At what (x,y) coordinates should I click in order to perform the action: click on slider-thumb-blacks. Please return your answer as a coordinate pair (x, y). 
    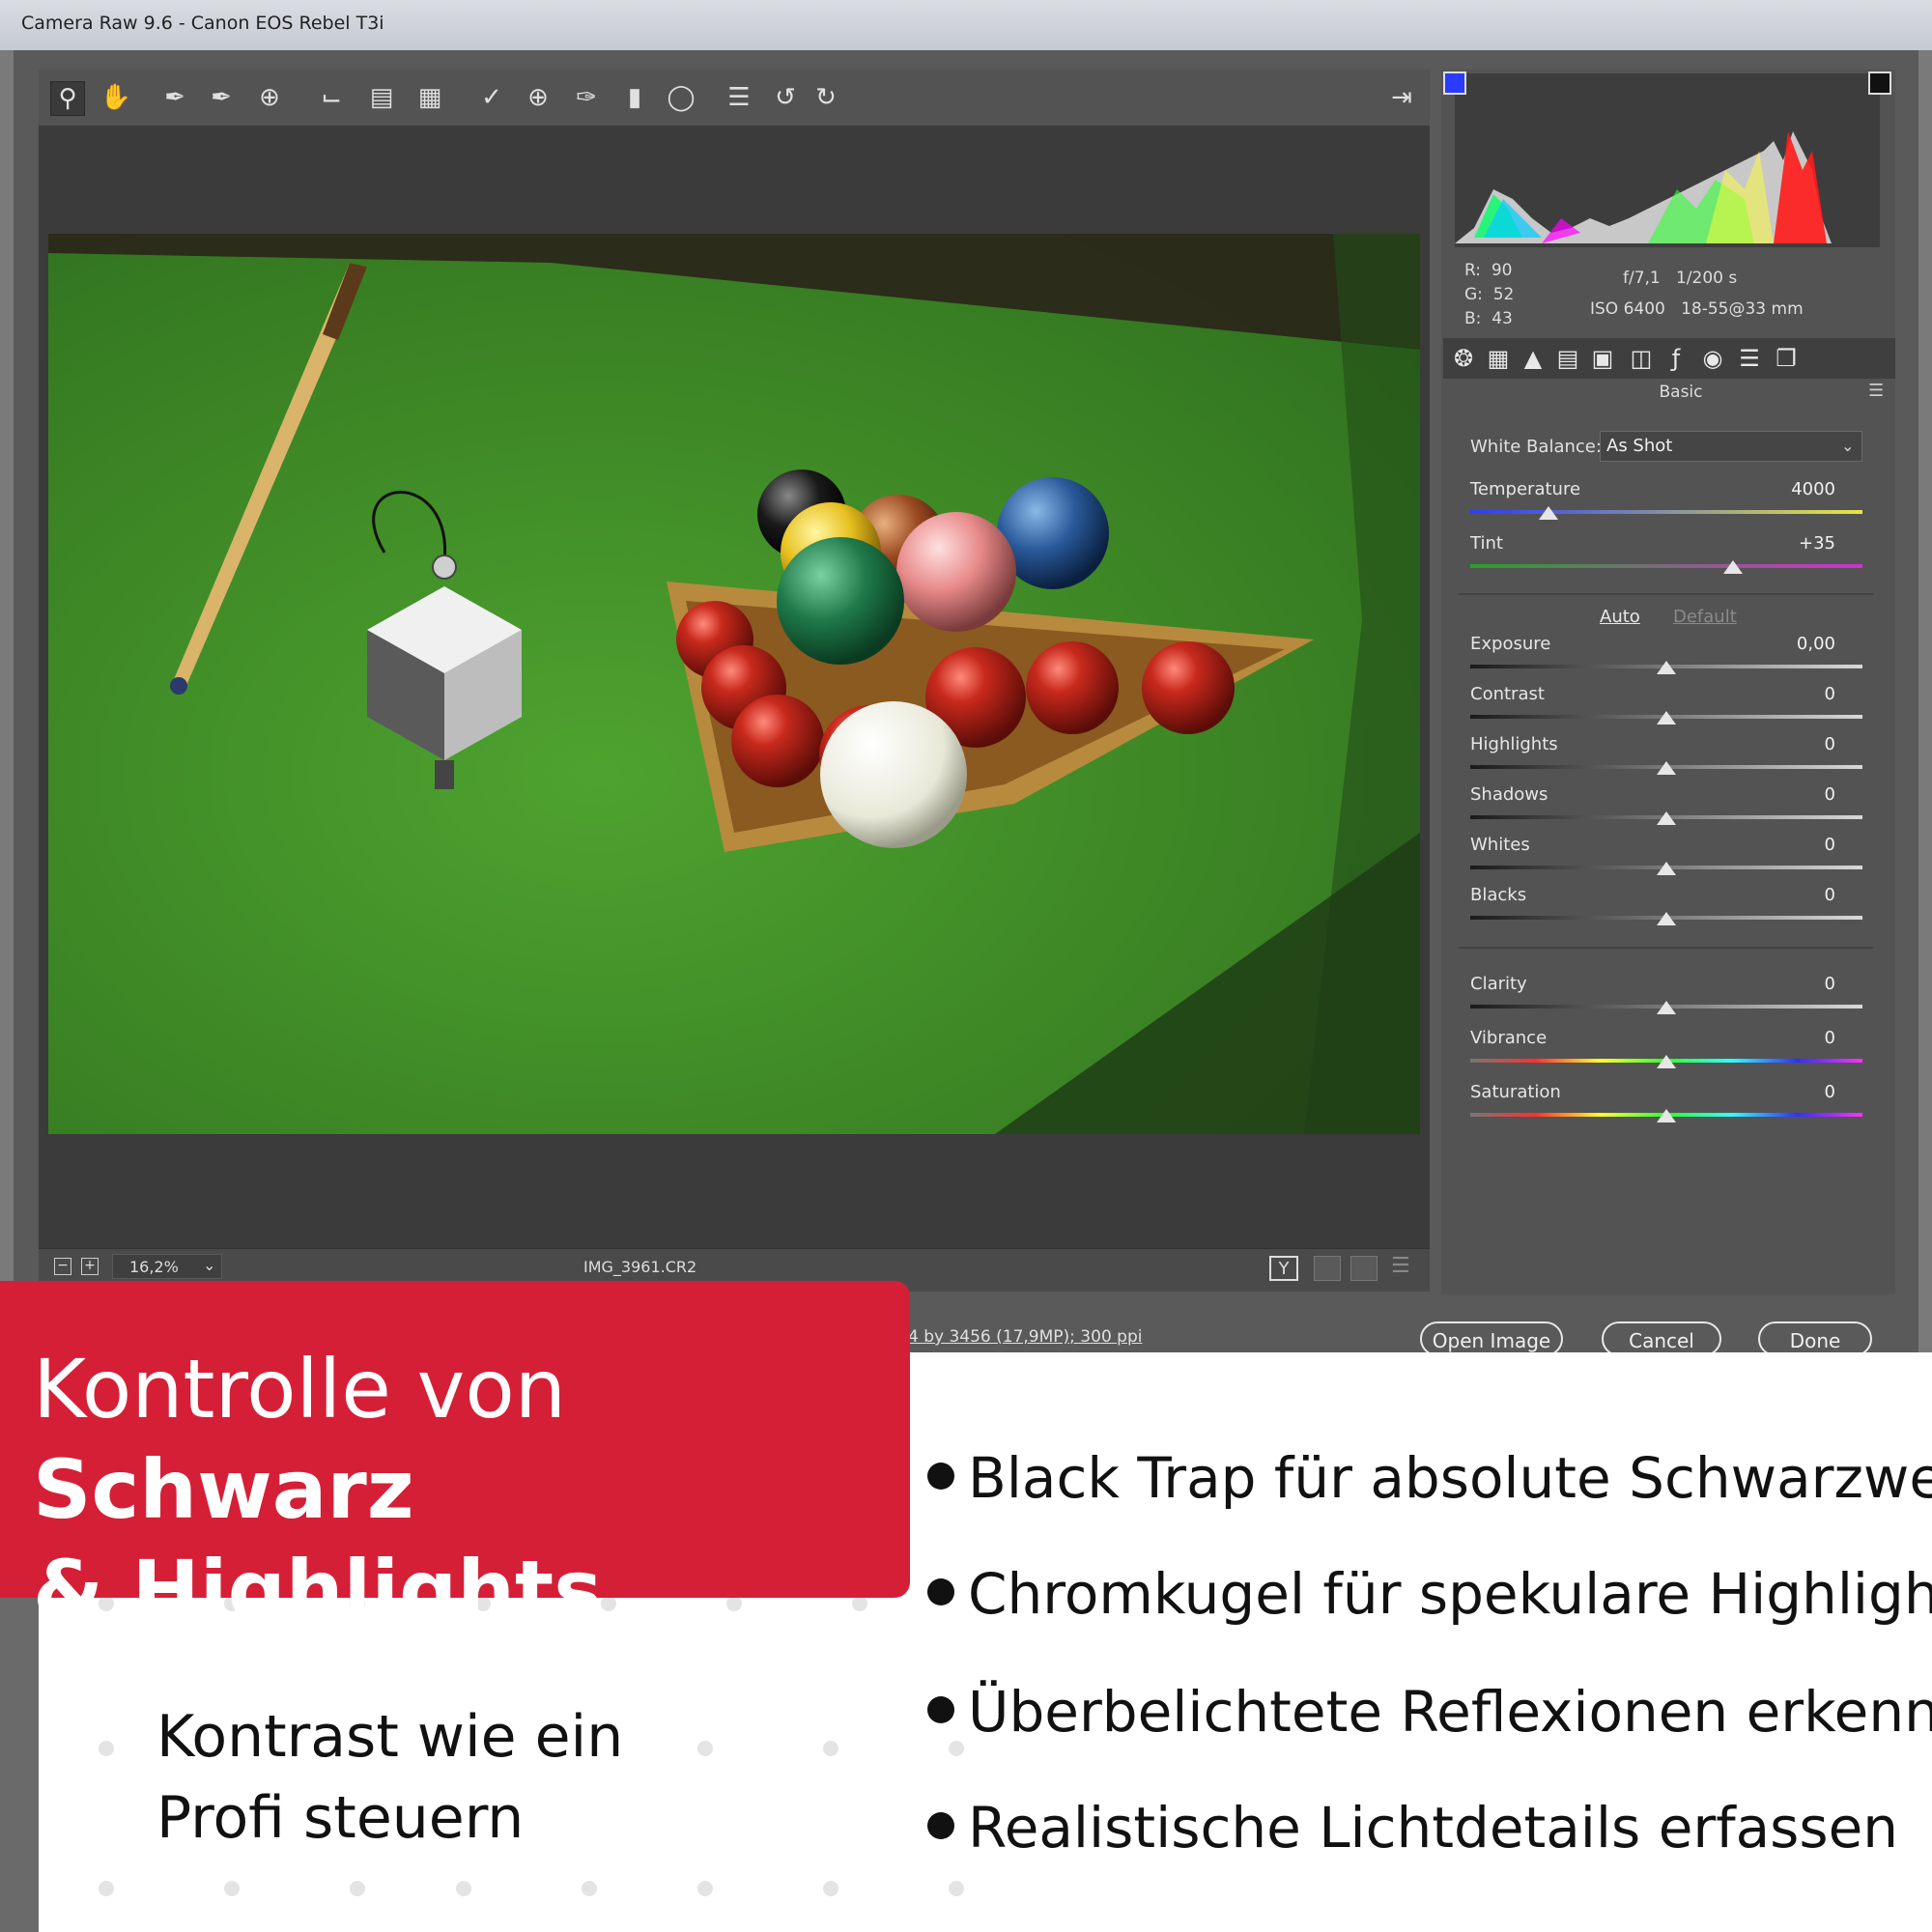
    Looking at the image, I should click on (1666, 918).